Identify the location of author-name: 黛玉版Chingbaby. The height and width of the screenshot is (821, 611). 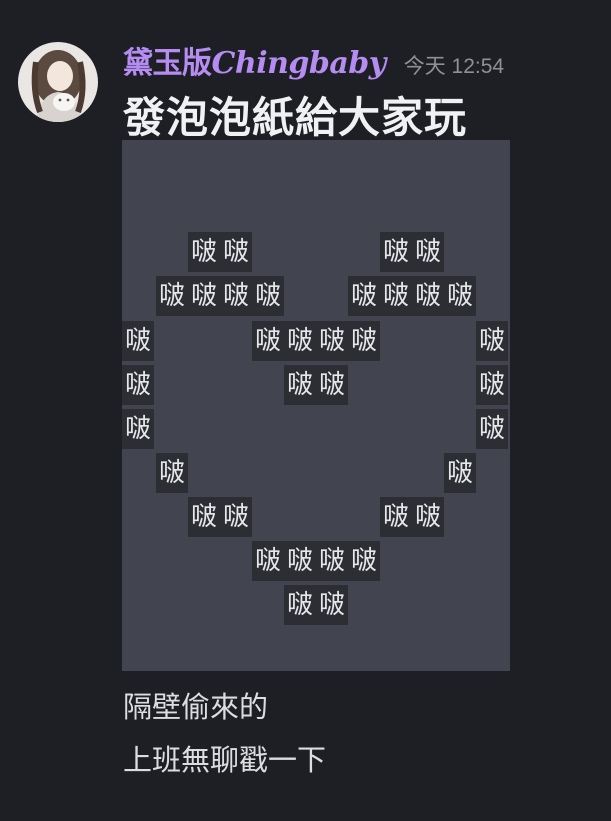
(254, 60).